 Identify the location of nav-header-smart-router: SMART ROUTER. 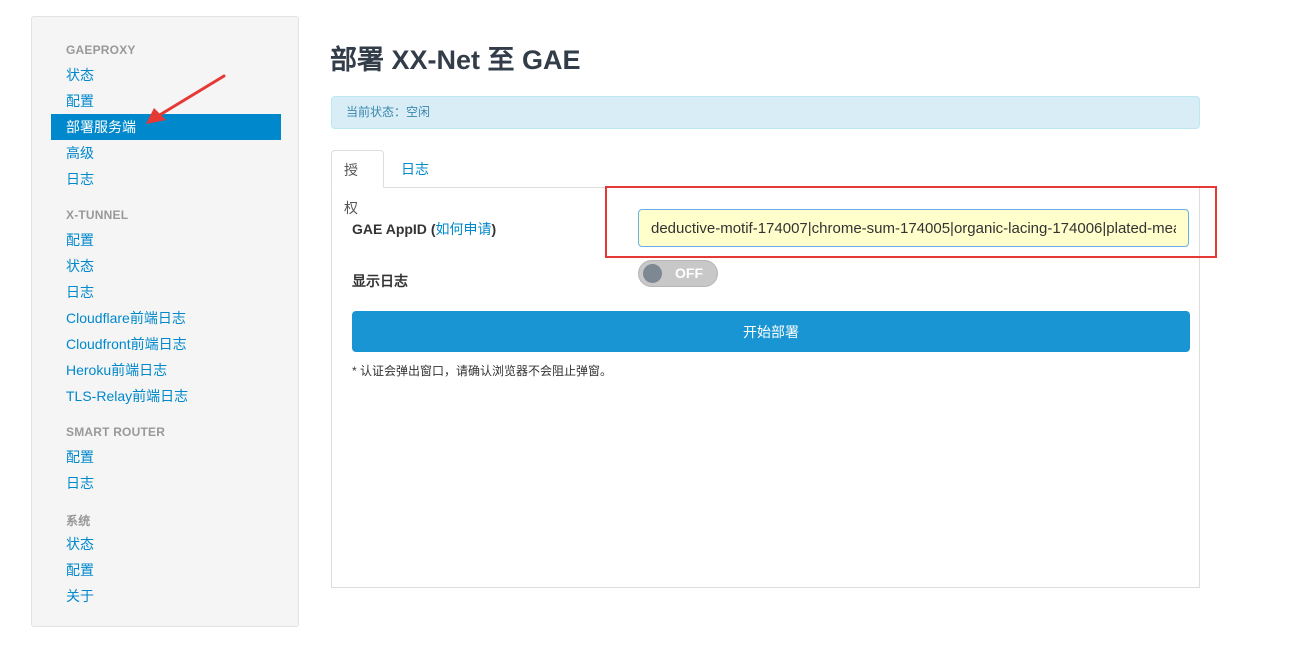
(116, 432).